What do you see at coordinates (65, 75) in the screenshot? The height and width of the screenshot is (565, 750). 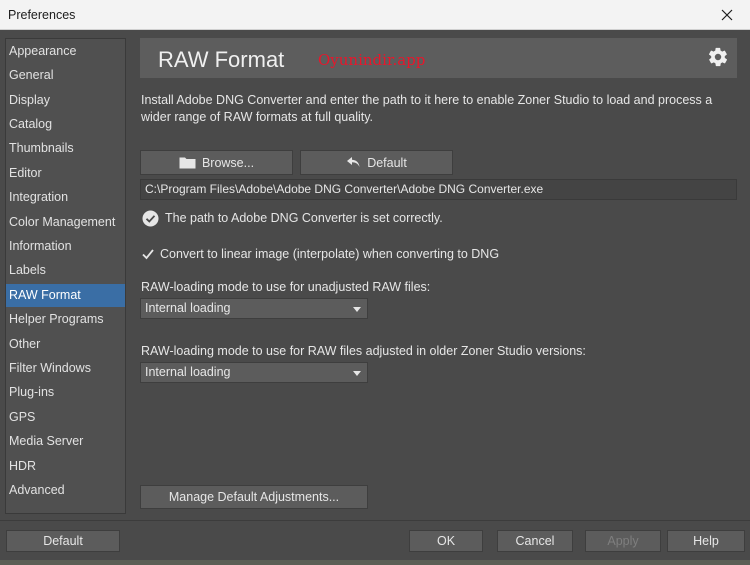 I see `sidebar-item-general: General` at bounding box center [65, 75].